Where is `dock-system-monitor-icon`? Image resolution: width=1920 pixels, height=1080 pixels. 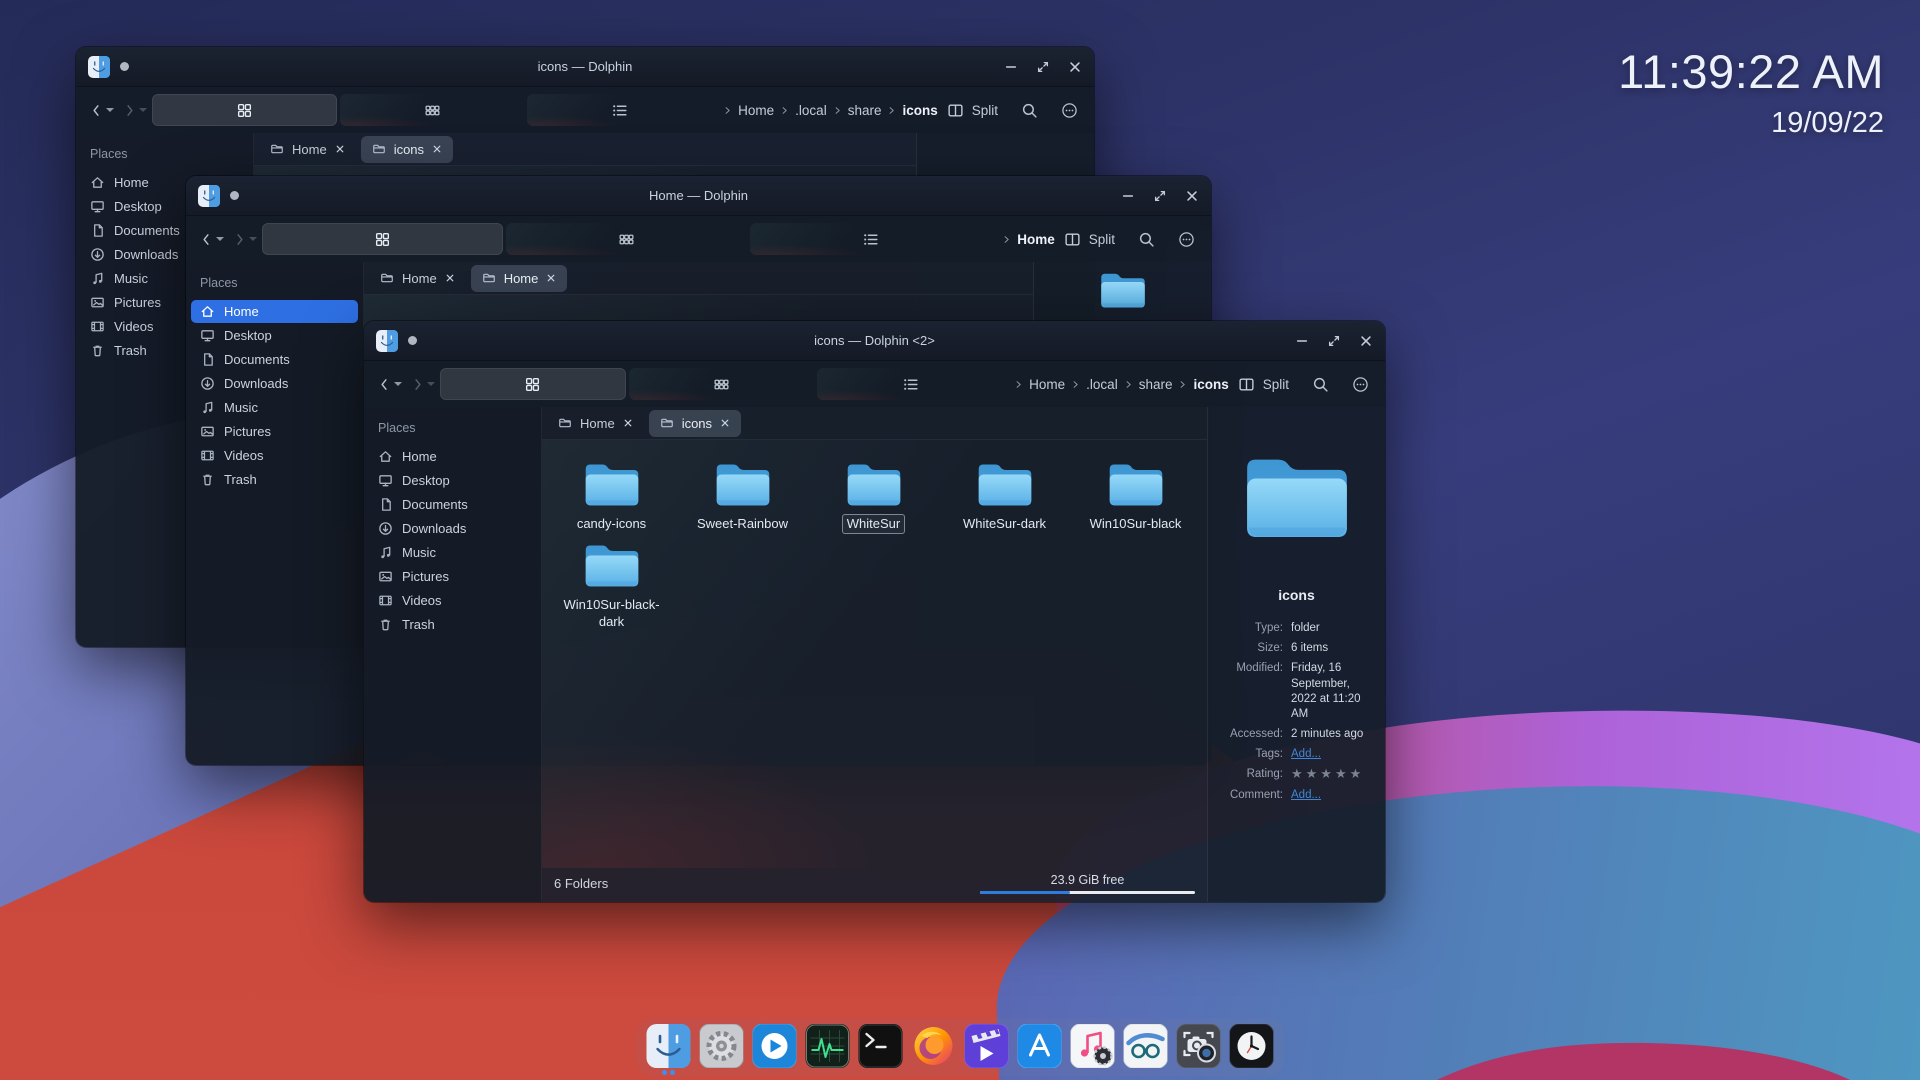 dock-system-monitor-icon is located at coordinates (827, 1046).